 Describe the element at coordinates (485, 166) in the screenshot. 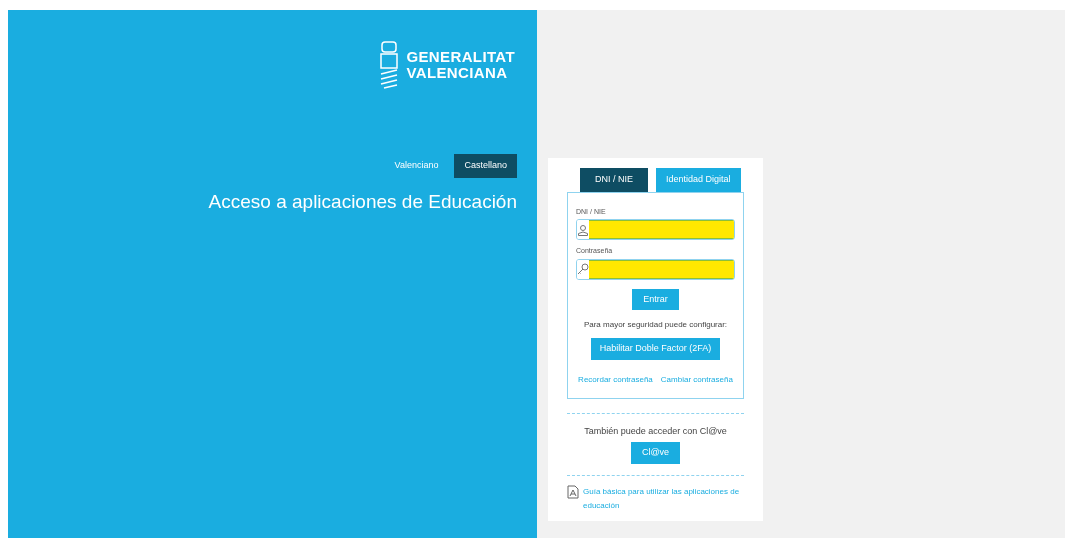

I see `language-button: Castellano` at that location.